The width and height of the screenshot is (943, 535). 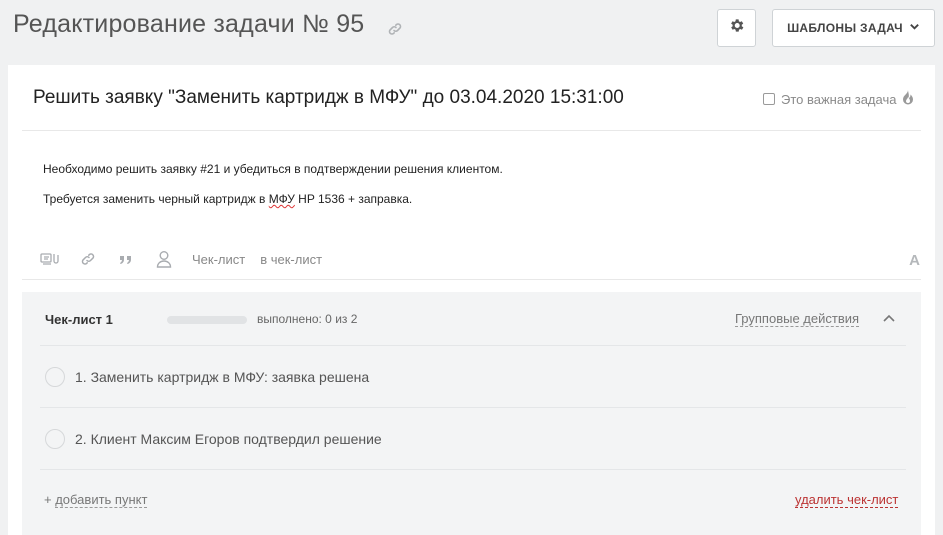 I want to click on gear-icon, so click(x=736, y=28).